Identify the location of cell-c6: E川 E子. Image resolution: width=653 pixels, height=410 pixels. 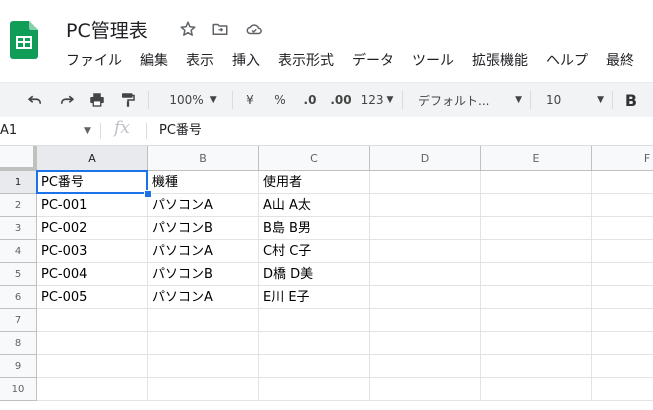
(314, 297).